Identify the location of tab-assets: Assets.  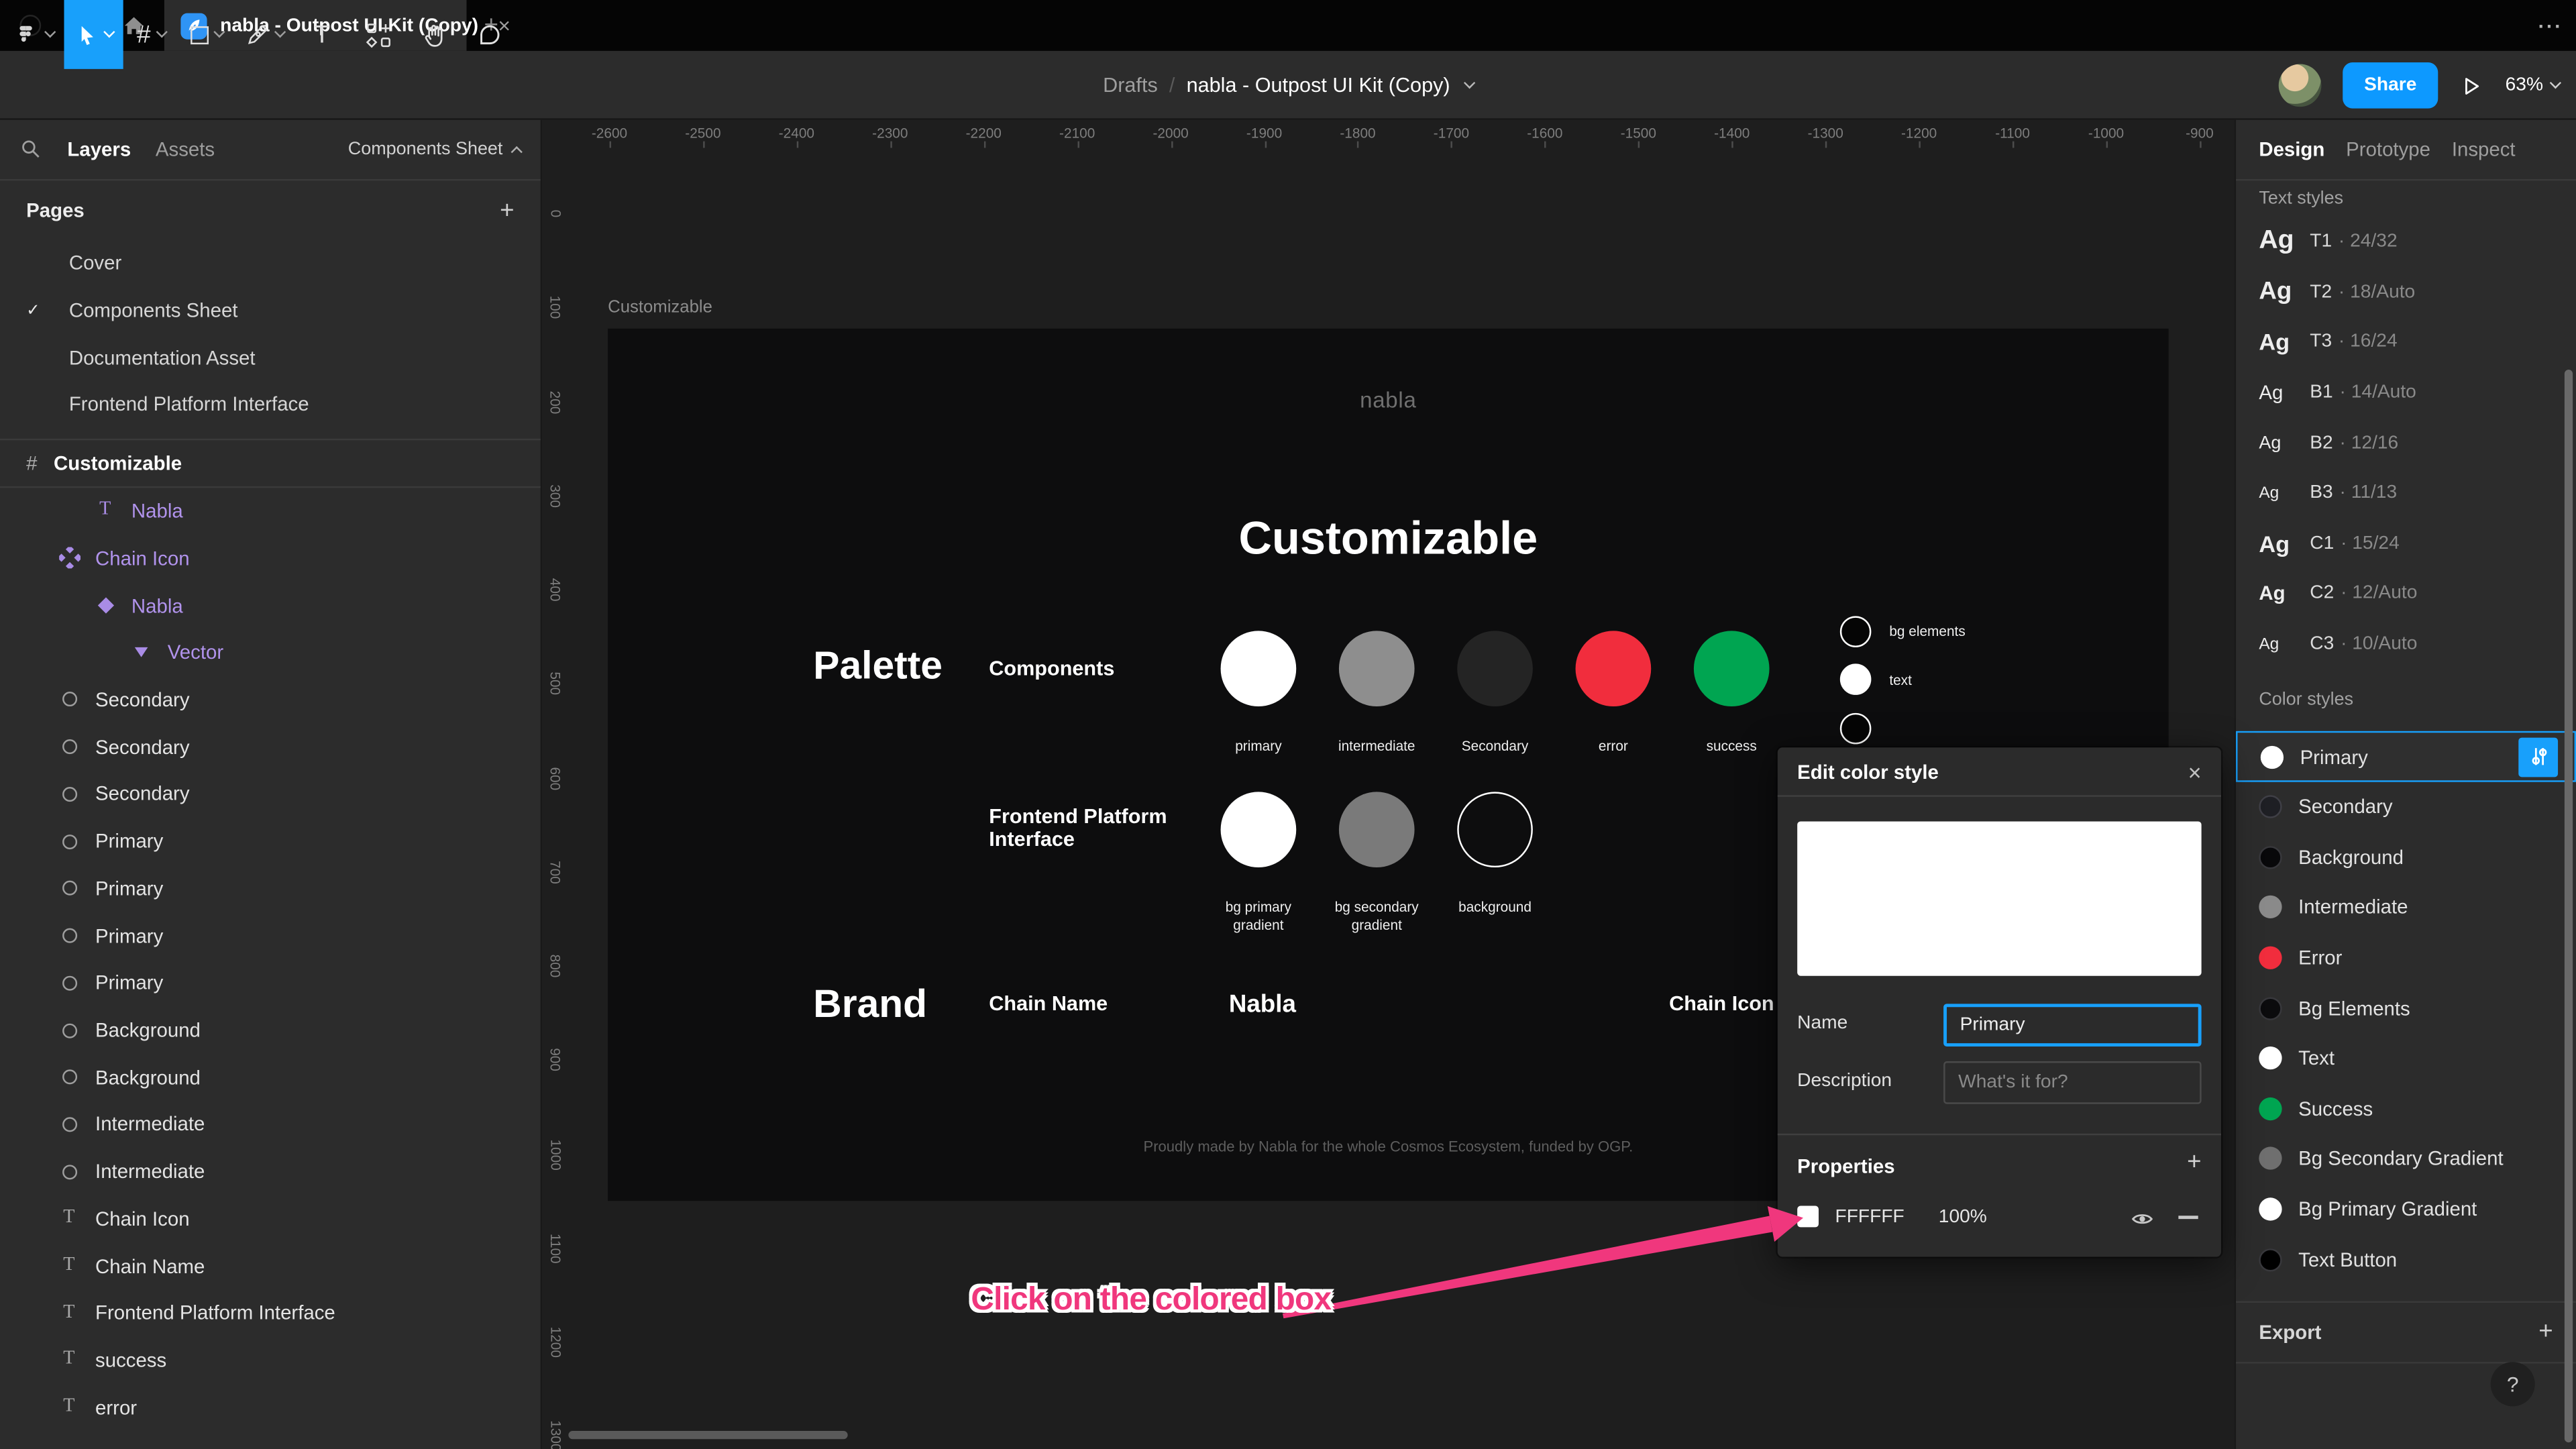
(185, 149).